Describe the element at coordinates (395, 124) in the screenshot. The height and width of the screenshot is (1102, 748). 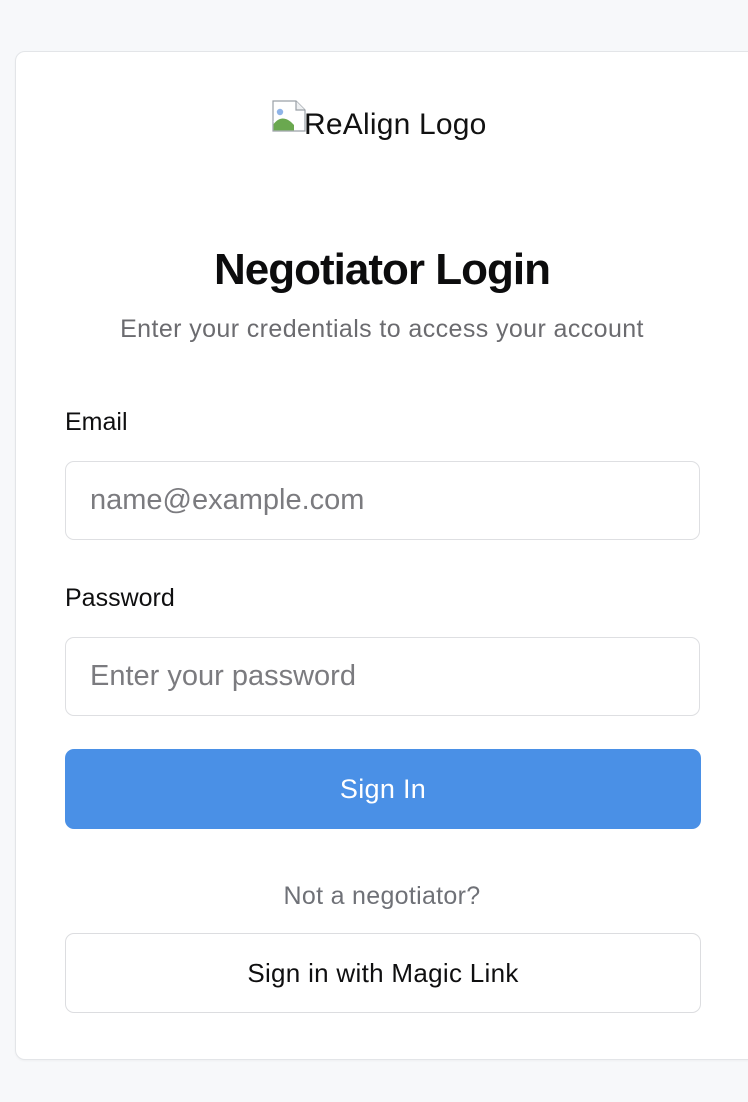
I see `logo-alt-text: ReAlign Logo` at that location.